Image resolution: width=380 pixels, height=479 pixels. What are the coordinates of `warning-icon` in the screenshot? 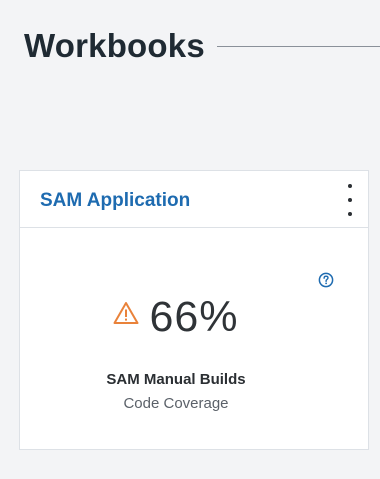 It's located at (126, 312).